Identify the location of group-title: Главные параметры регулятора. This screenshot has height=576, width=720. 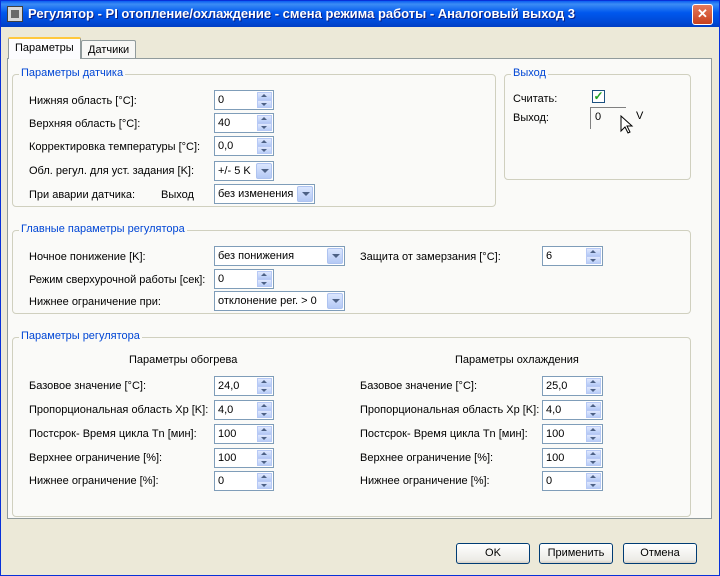
(103, 229).